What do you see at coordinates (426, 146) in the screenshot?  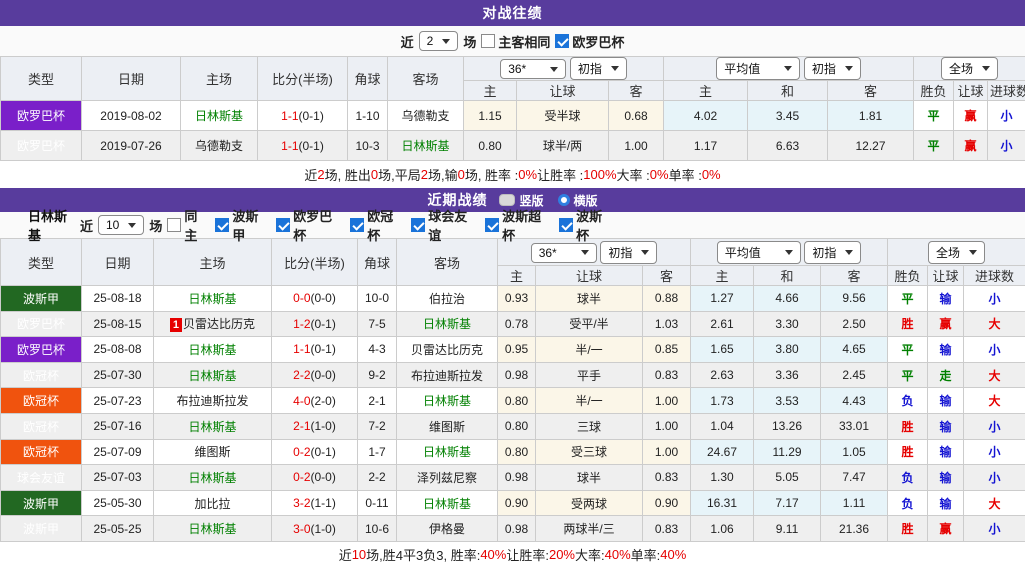 I see `away-team: 日林斯基` at bounding box center [426, 146].